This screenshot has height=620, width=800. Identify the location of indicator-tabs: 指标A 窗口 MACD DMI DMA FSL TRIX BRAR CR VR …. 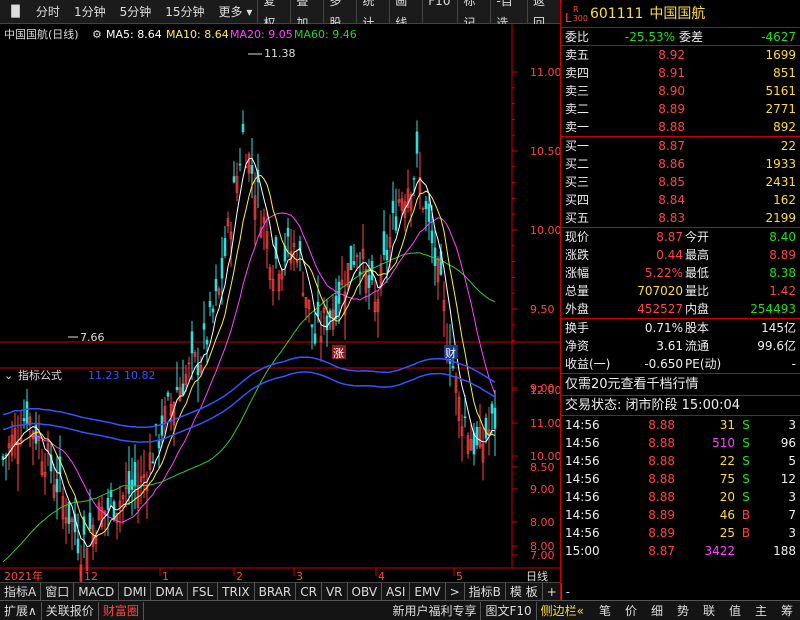
(285, 591).